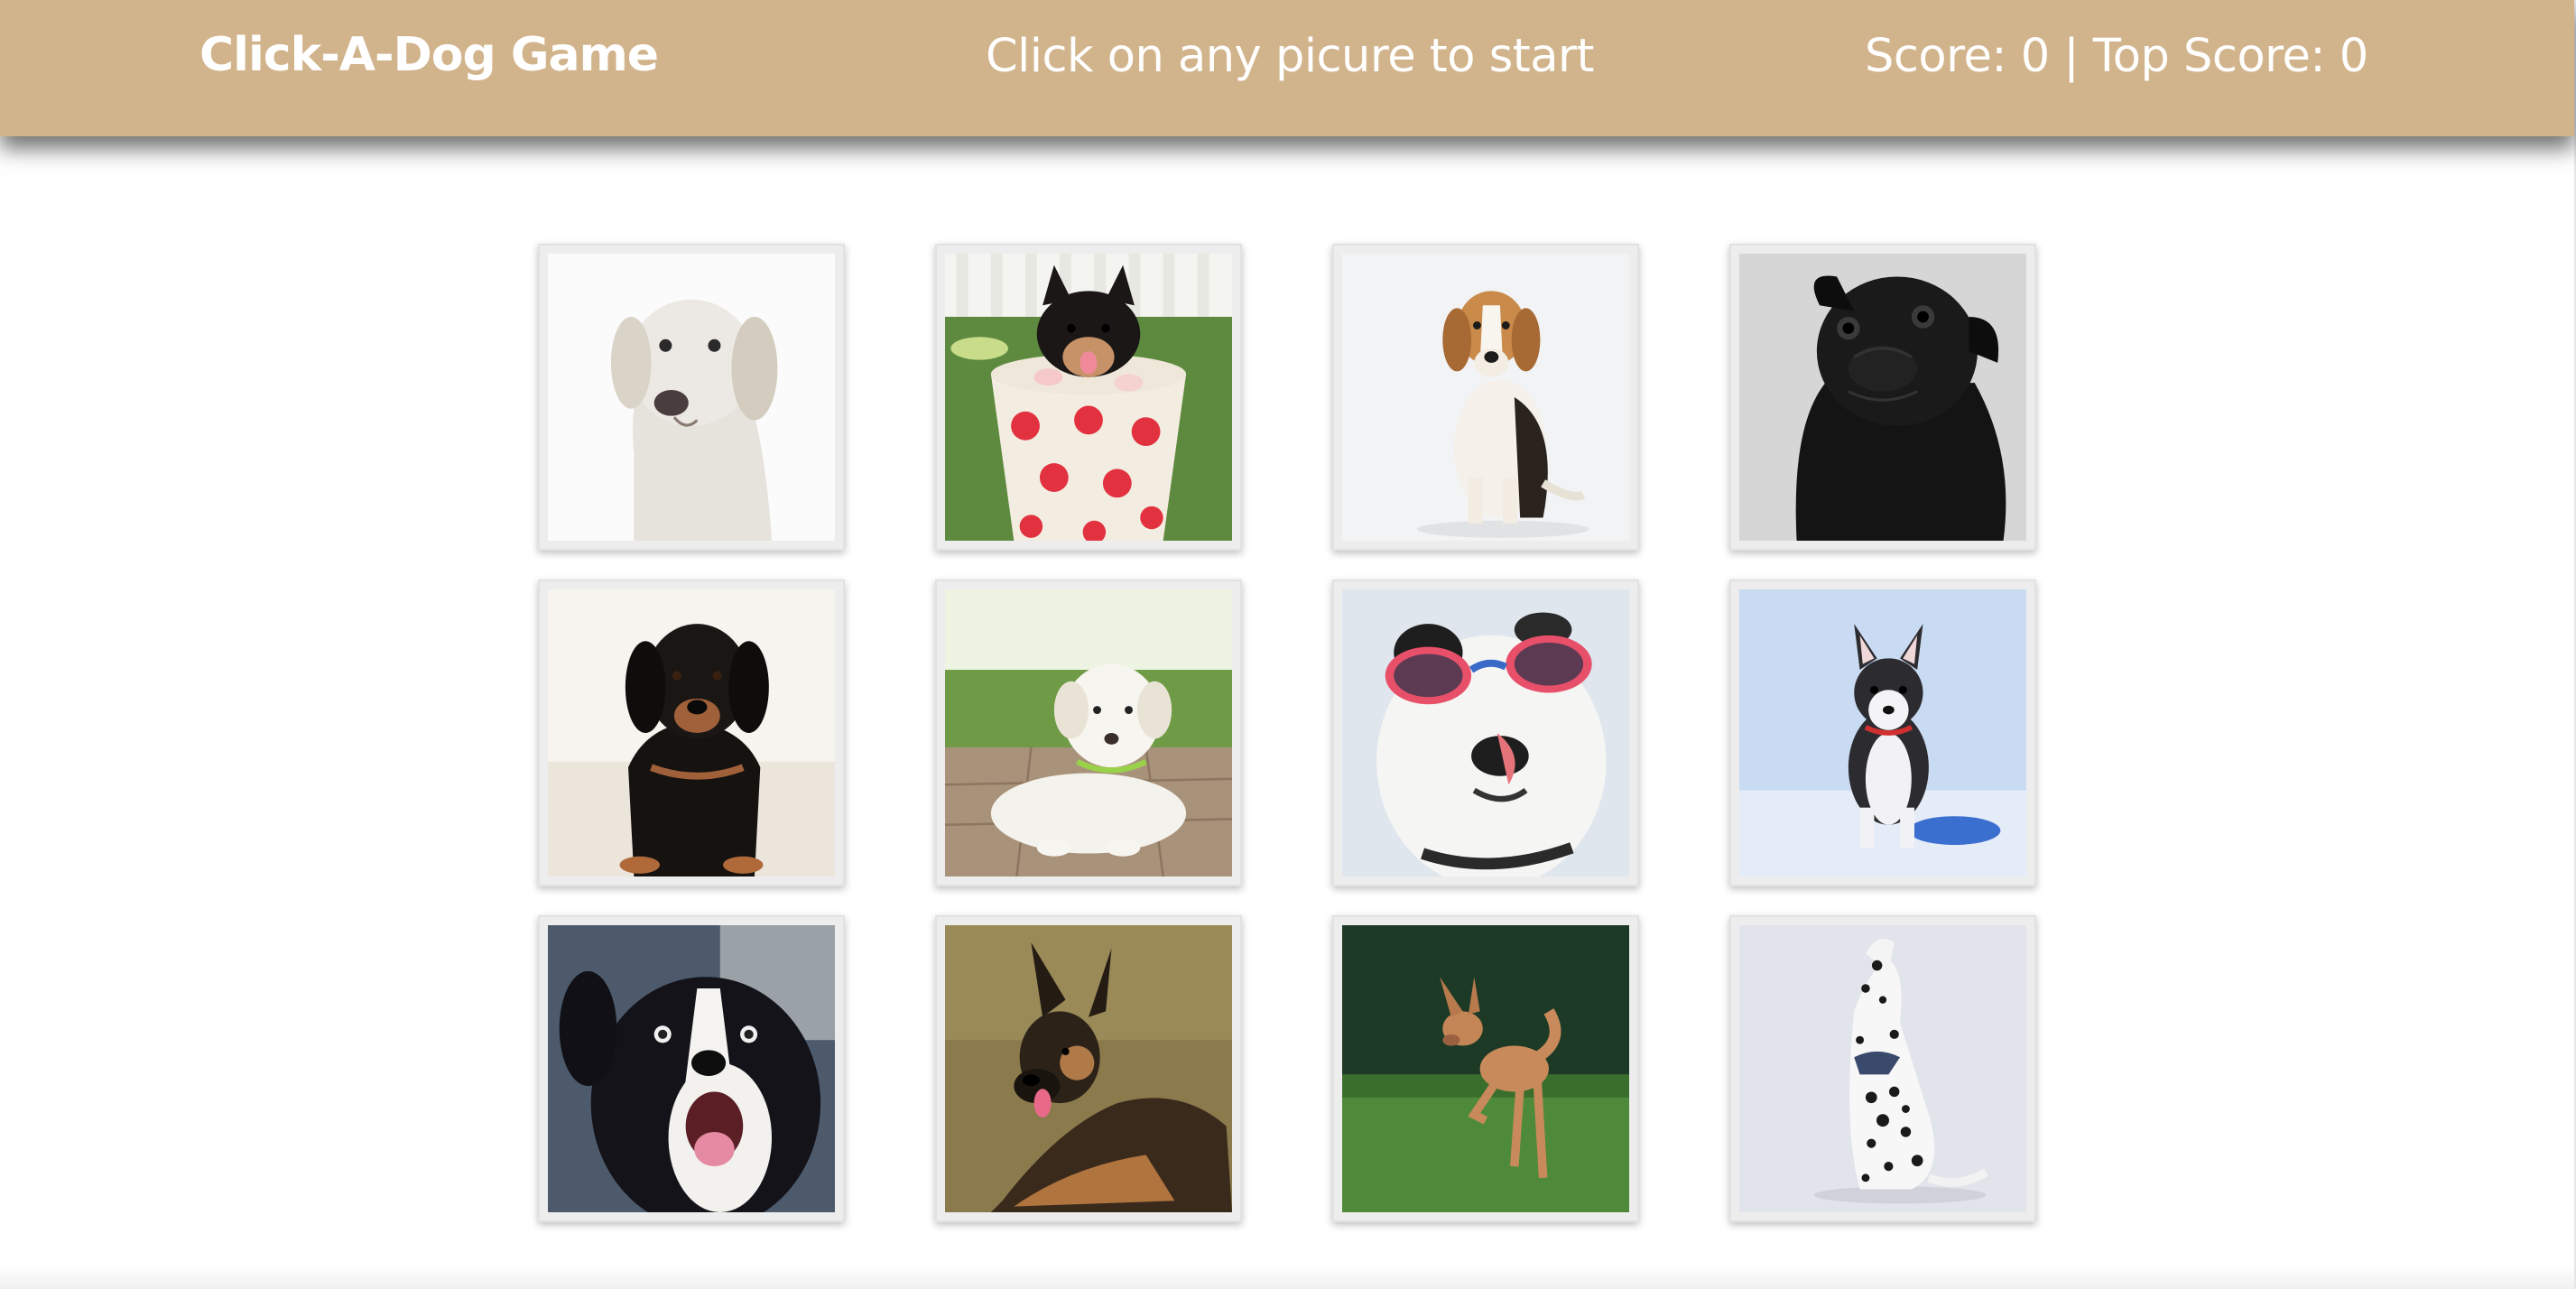 The image size is (2576, 1289). What do you see at coordinates (1290, 57) in the screenshot?
I see `status-message: Click on any picure to start` at bounding box center [1290, 57].